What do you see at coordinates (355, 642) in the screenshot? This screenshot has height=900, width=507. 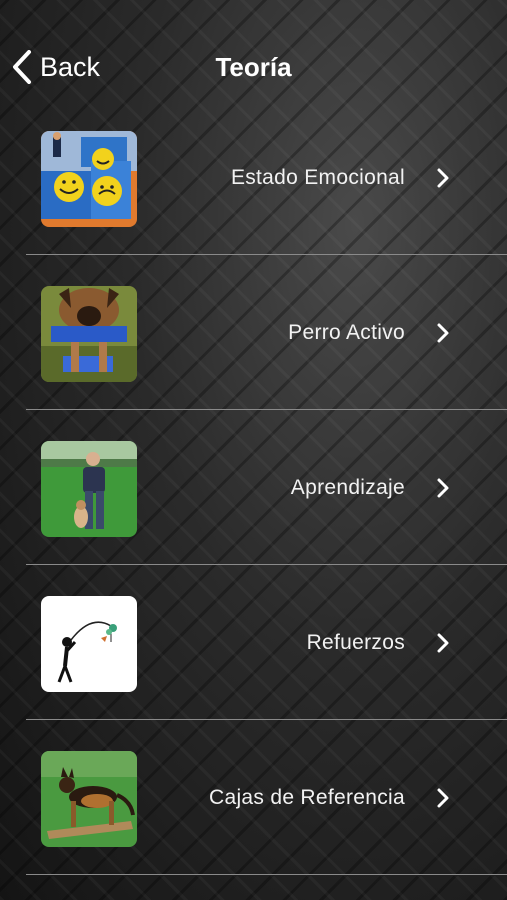 I see `list-item-label: Refuerzos` at bounding box center [355, 642].